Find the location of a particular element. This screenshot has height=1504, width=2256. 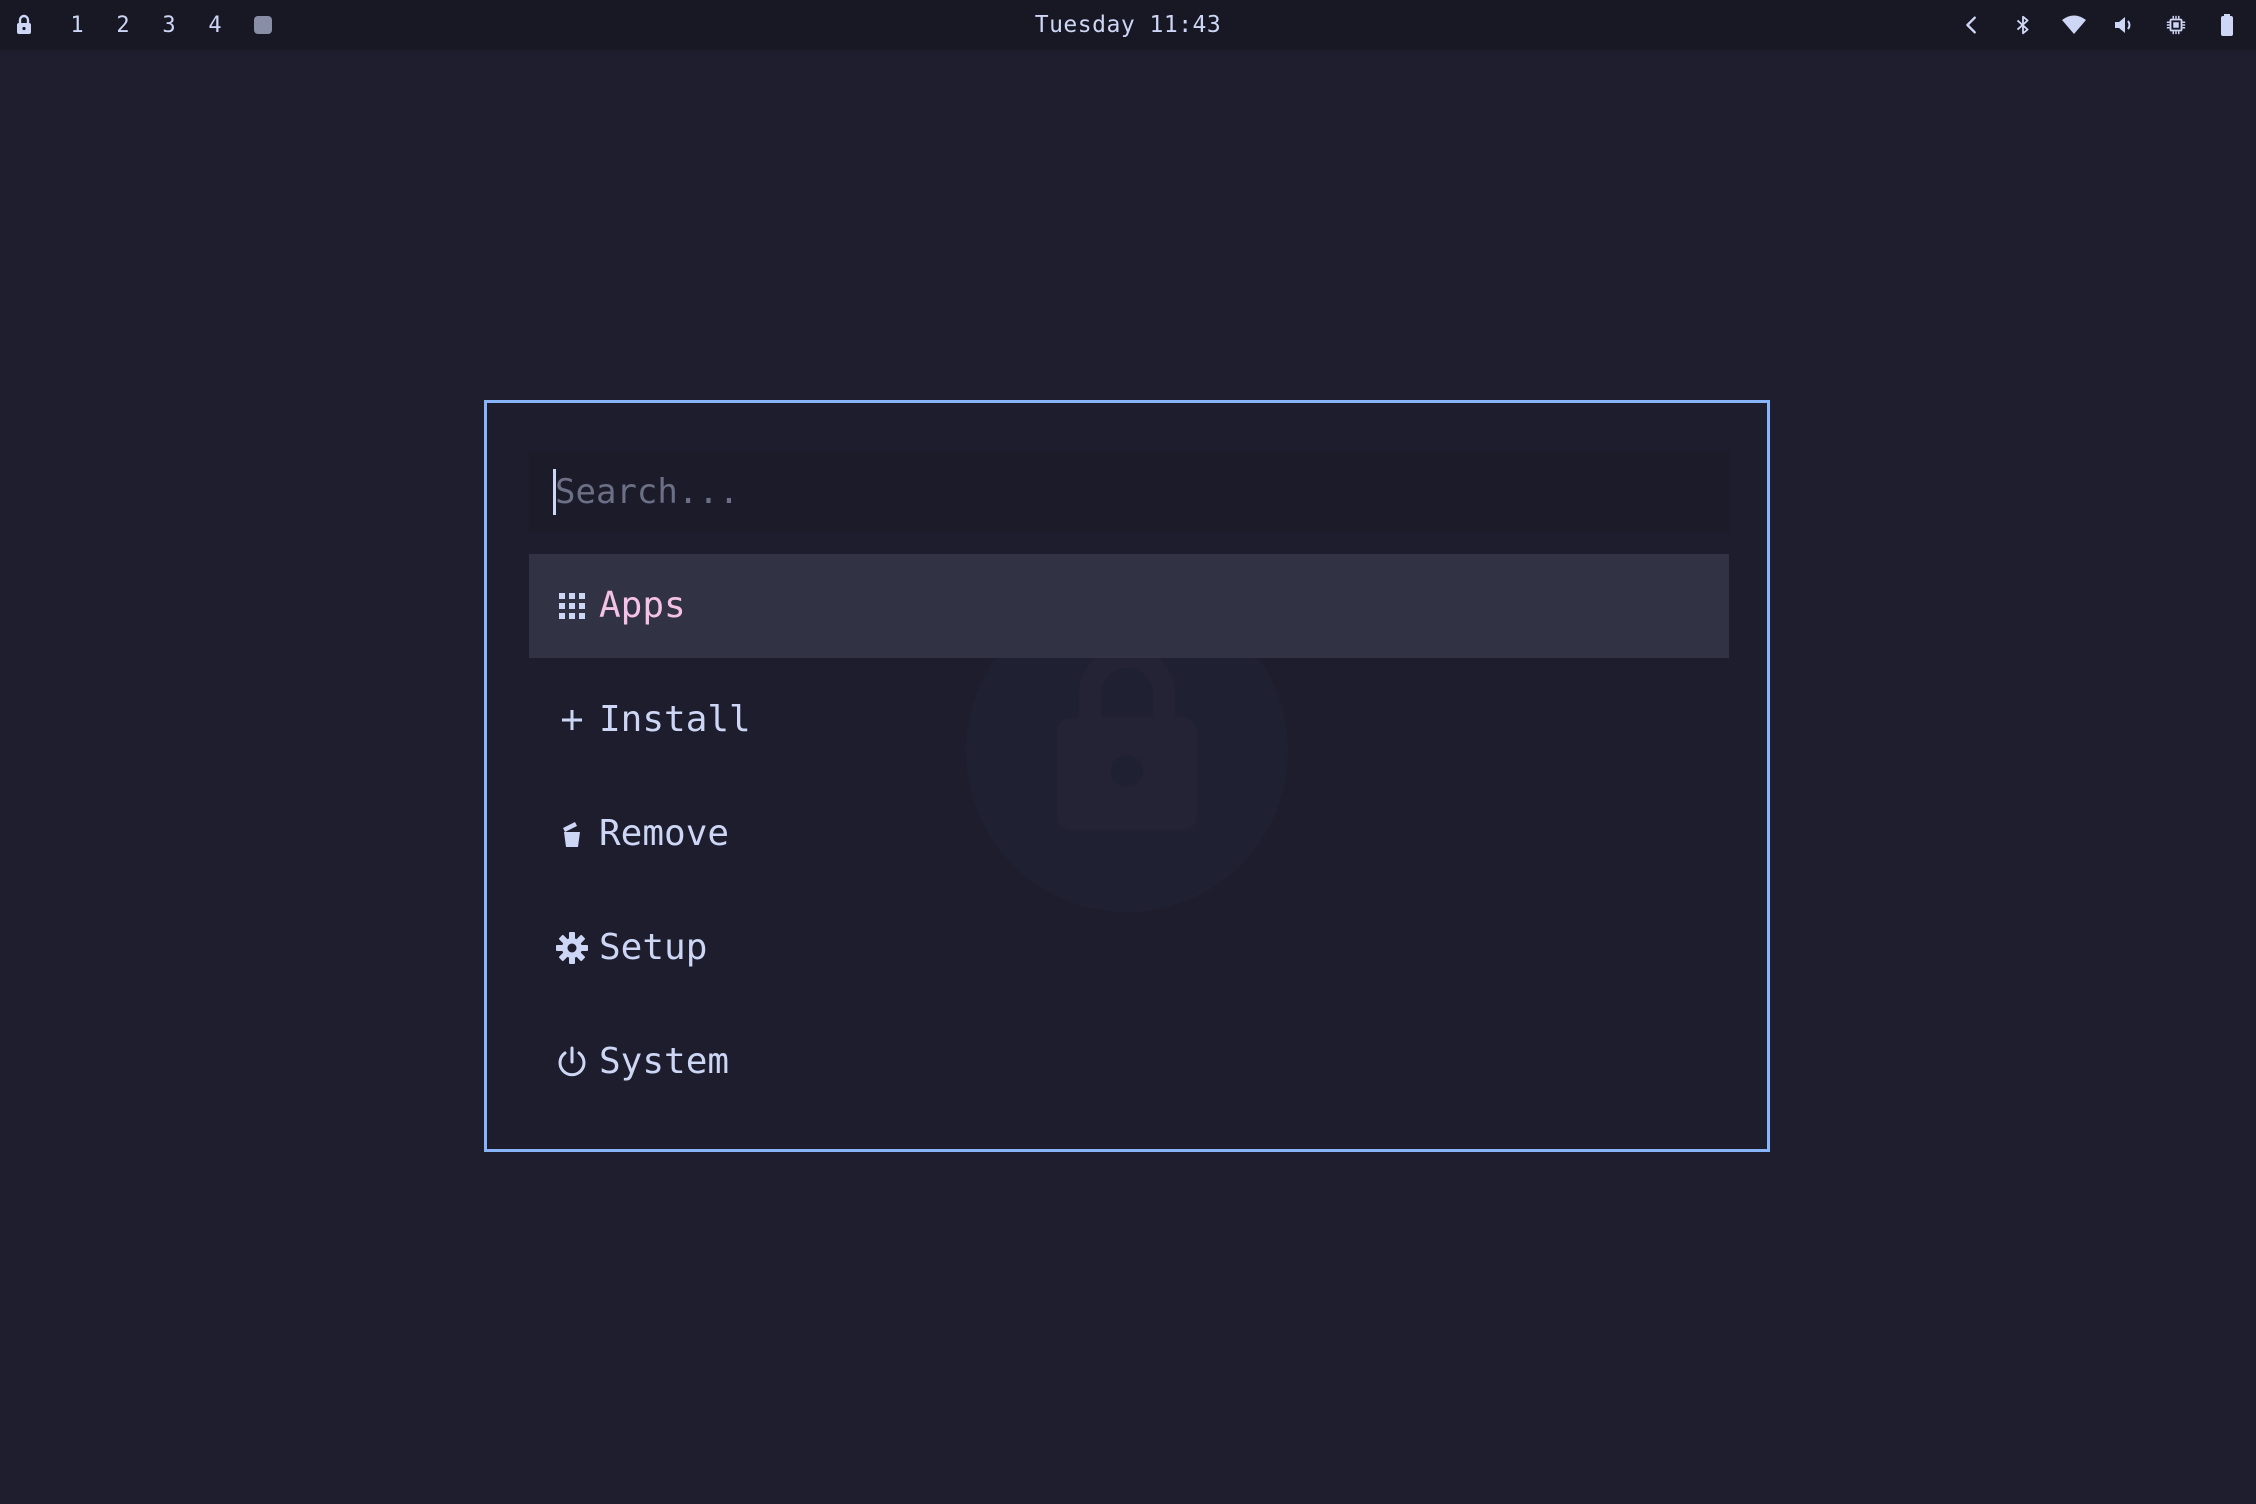

battery-icon is located at coordinates (2227, 25).